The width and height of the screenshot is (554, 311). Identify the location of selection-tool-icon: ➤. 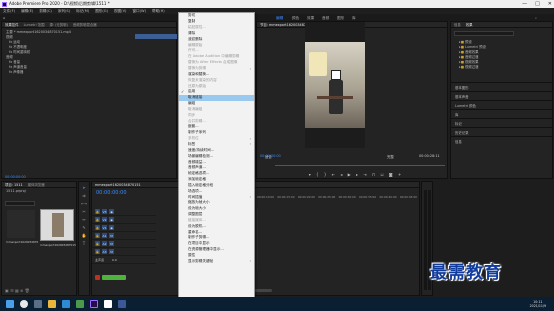
(83, 187).